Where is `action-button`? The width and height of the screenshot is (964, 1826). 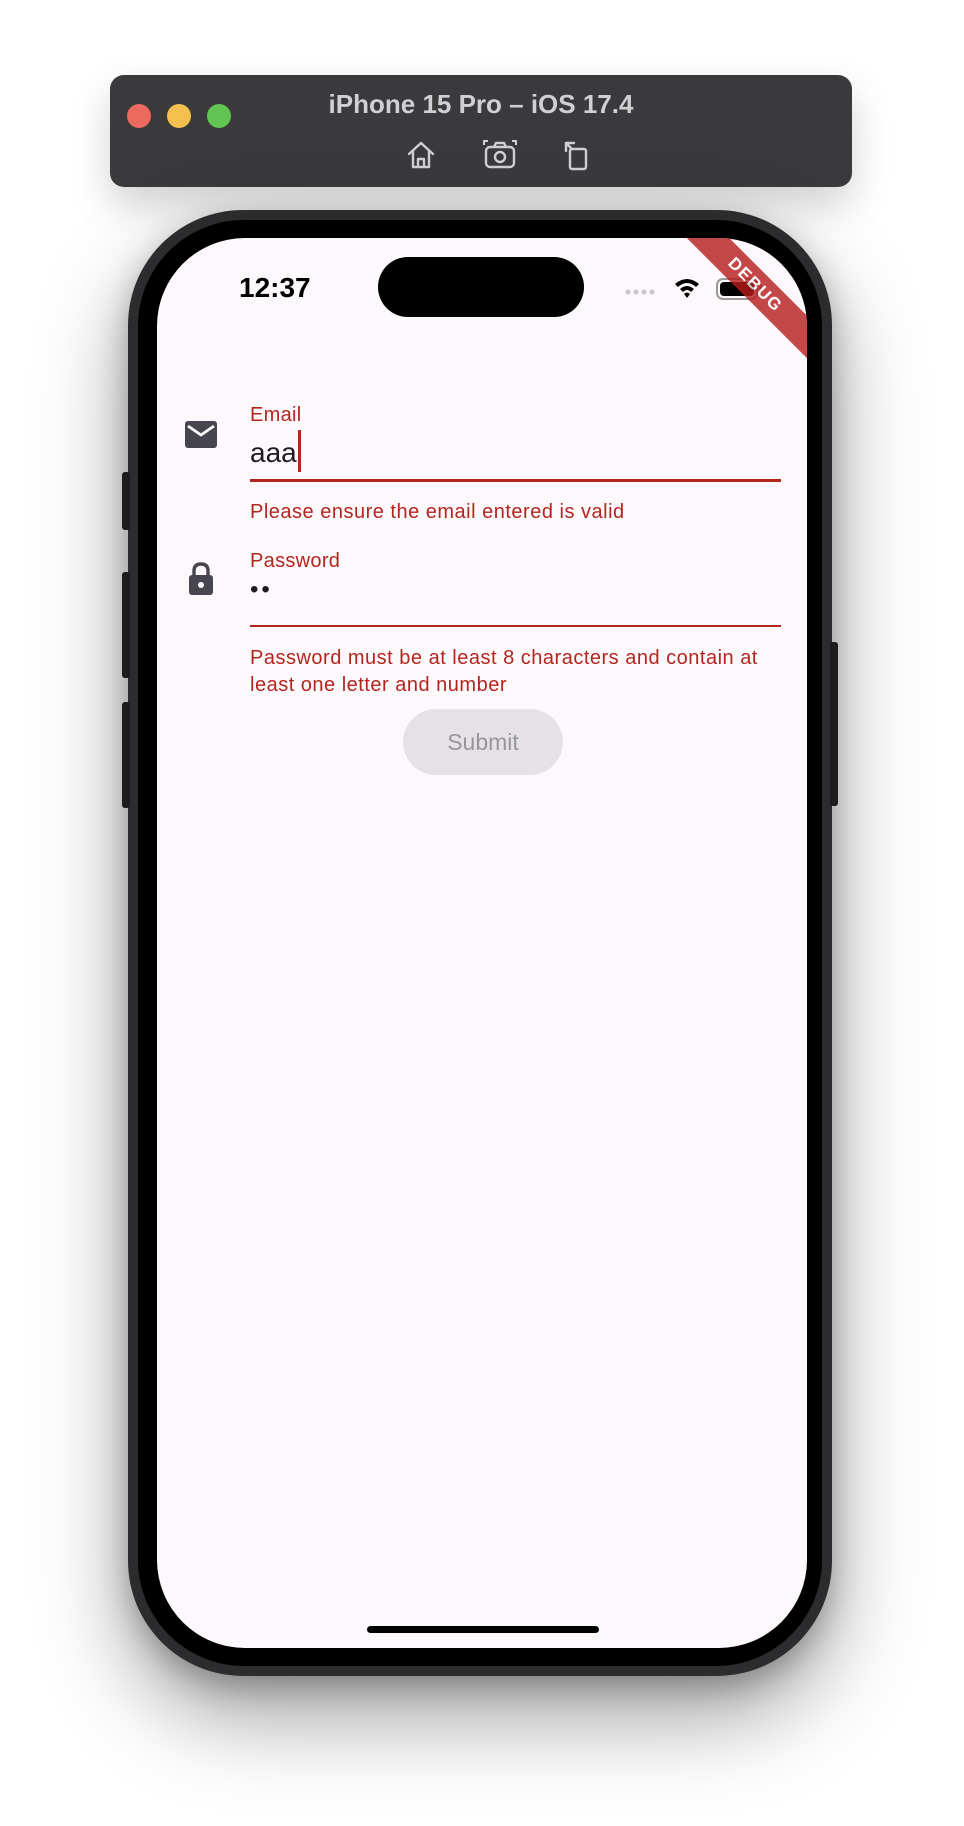
action-button is located at coordinates (126, 501).